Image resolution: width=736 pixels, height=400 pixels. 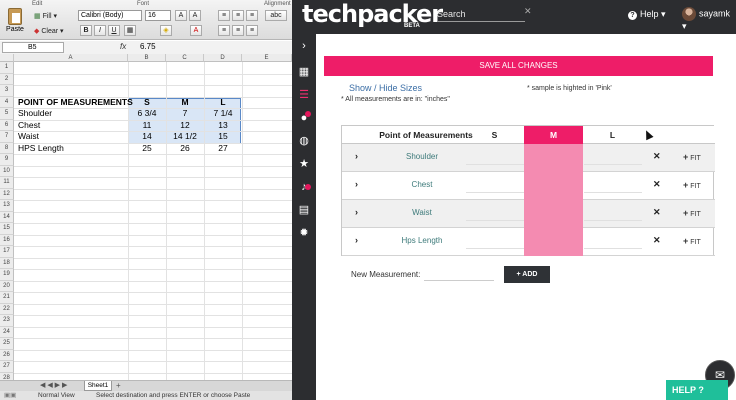 What do you see at coordinates (7, 171) in the screenshot?
I see `row-header: 10` at bounding box center [7, 171].